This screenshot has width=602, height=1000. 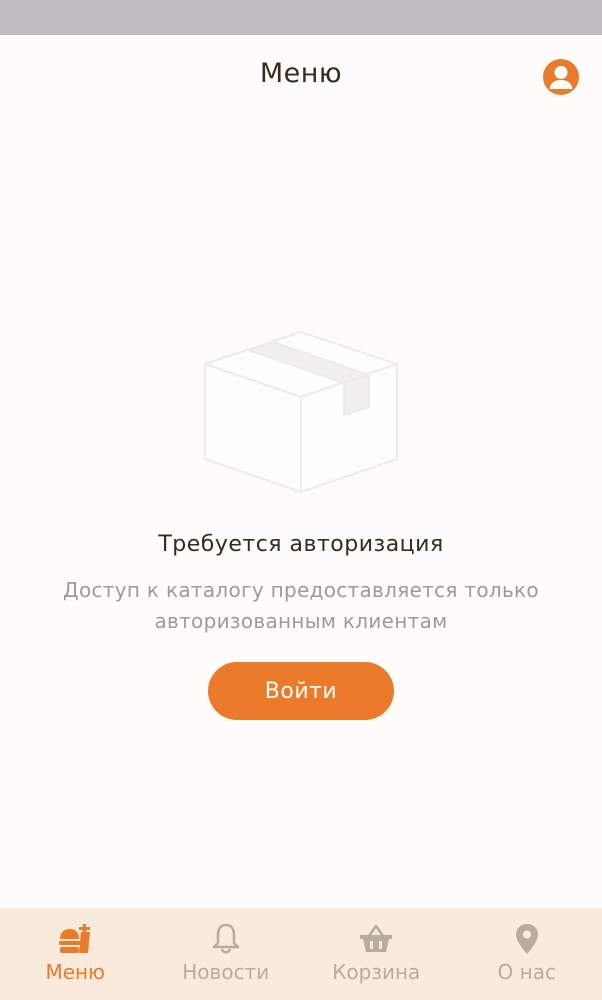 What do you see at coordinates (301, 408) in the screenshot?
I see `package-box-icon` at bounding box center [301, 408].